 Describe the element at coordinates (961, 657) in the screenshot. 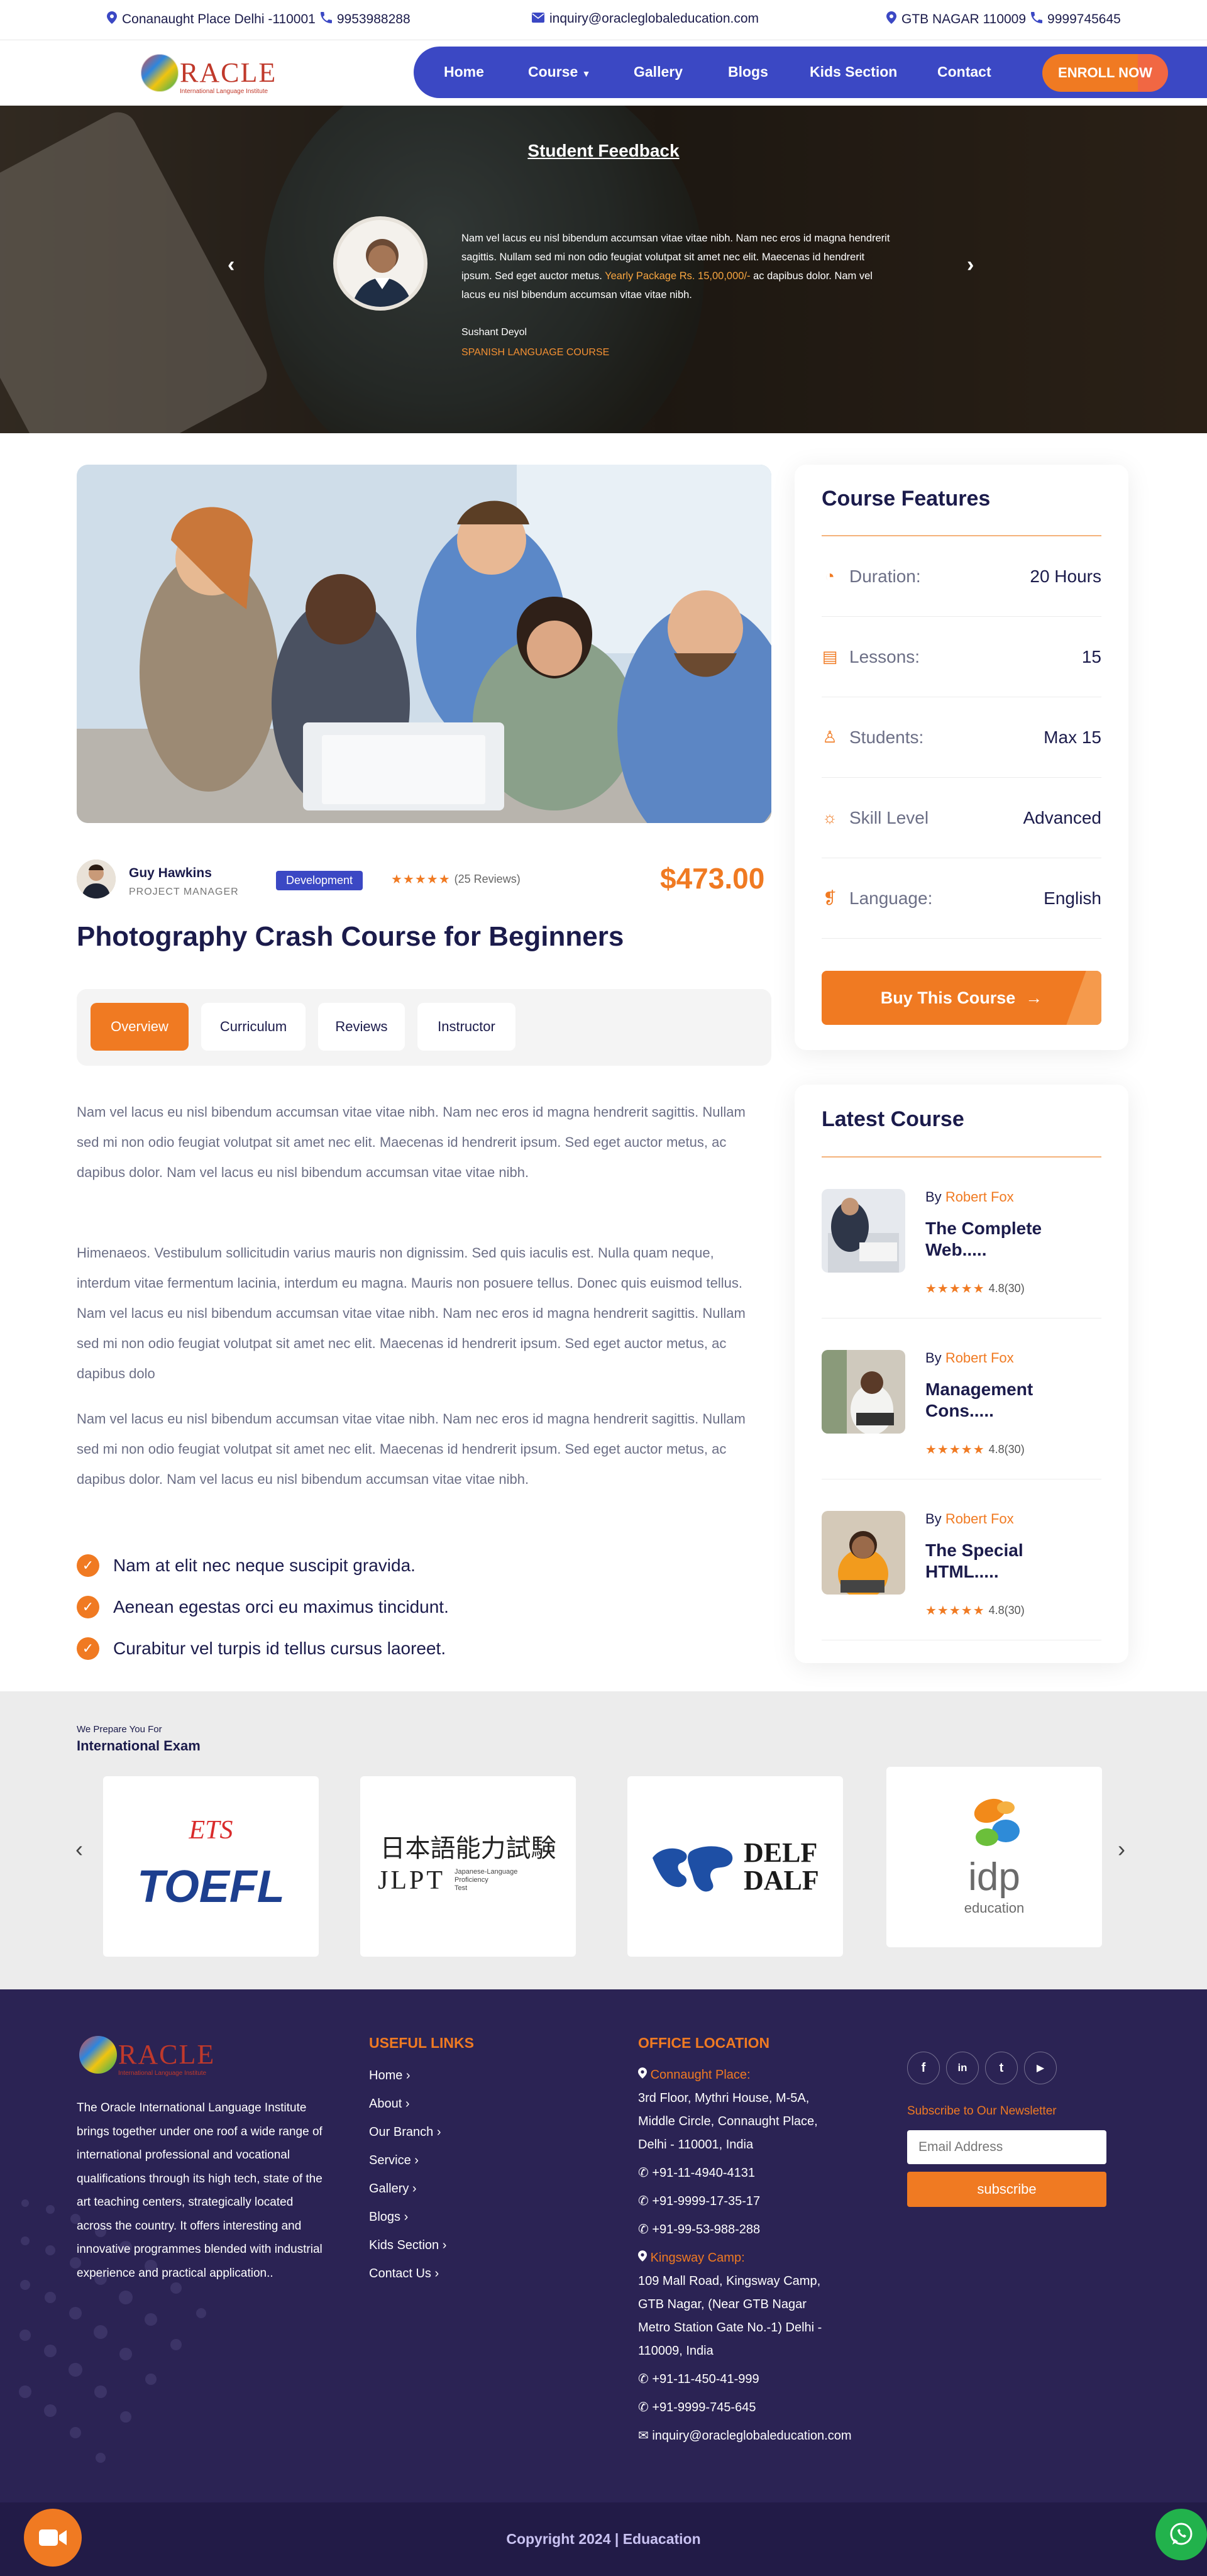

I see `feature-row-lessons: ▤ Lessons: 15` at that location.